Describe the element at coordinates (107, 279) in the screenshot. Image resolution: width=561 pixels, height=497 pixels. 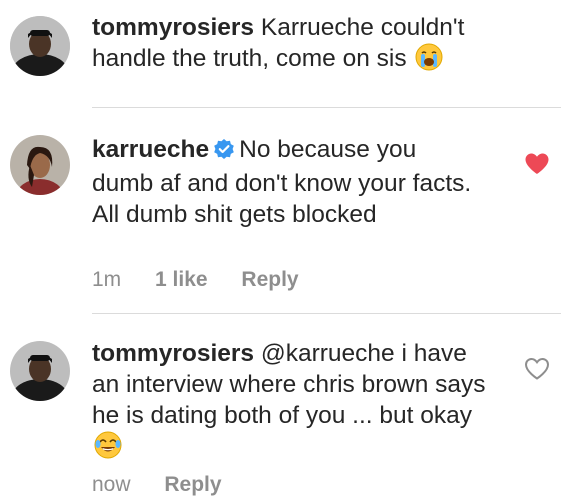
I see `comment-timestamp: 1m` at that location.